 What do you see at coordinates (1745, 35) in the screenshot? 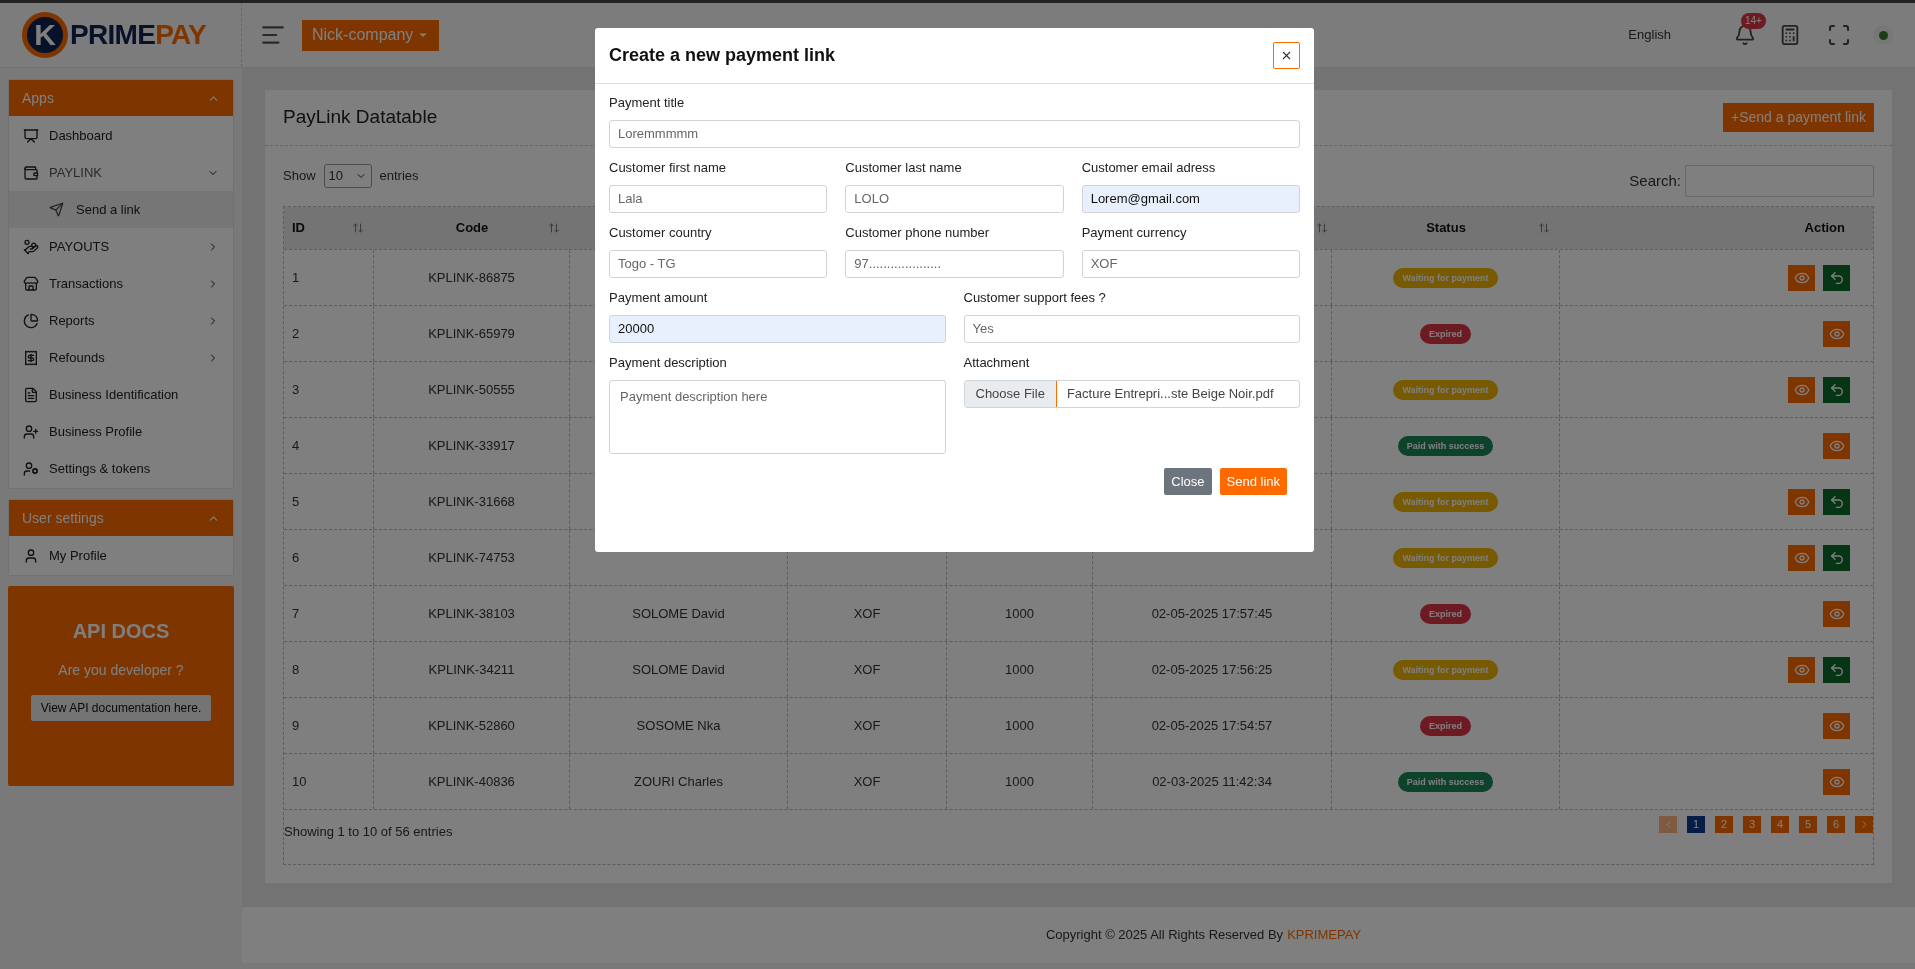
I see `bell-icon` at bounding box center [1745, 35].